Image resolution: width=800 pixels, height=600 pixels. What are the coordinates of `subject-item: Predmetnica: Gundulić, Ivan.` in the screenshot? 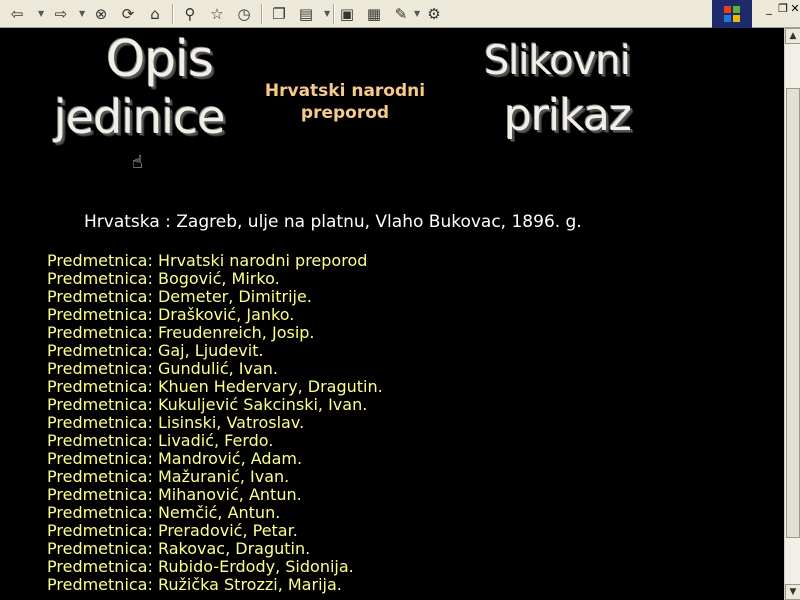 It's located at (163, 368).